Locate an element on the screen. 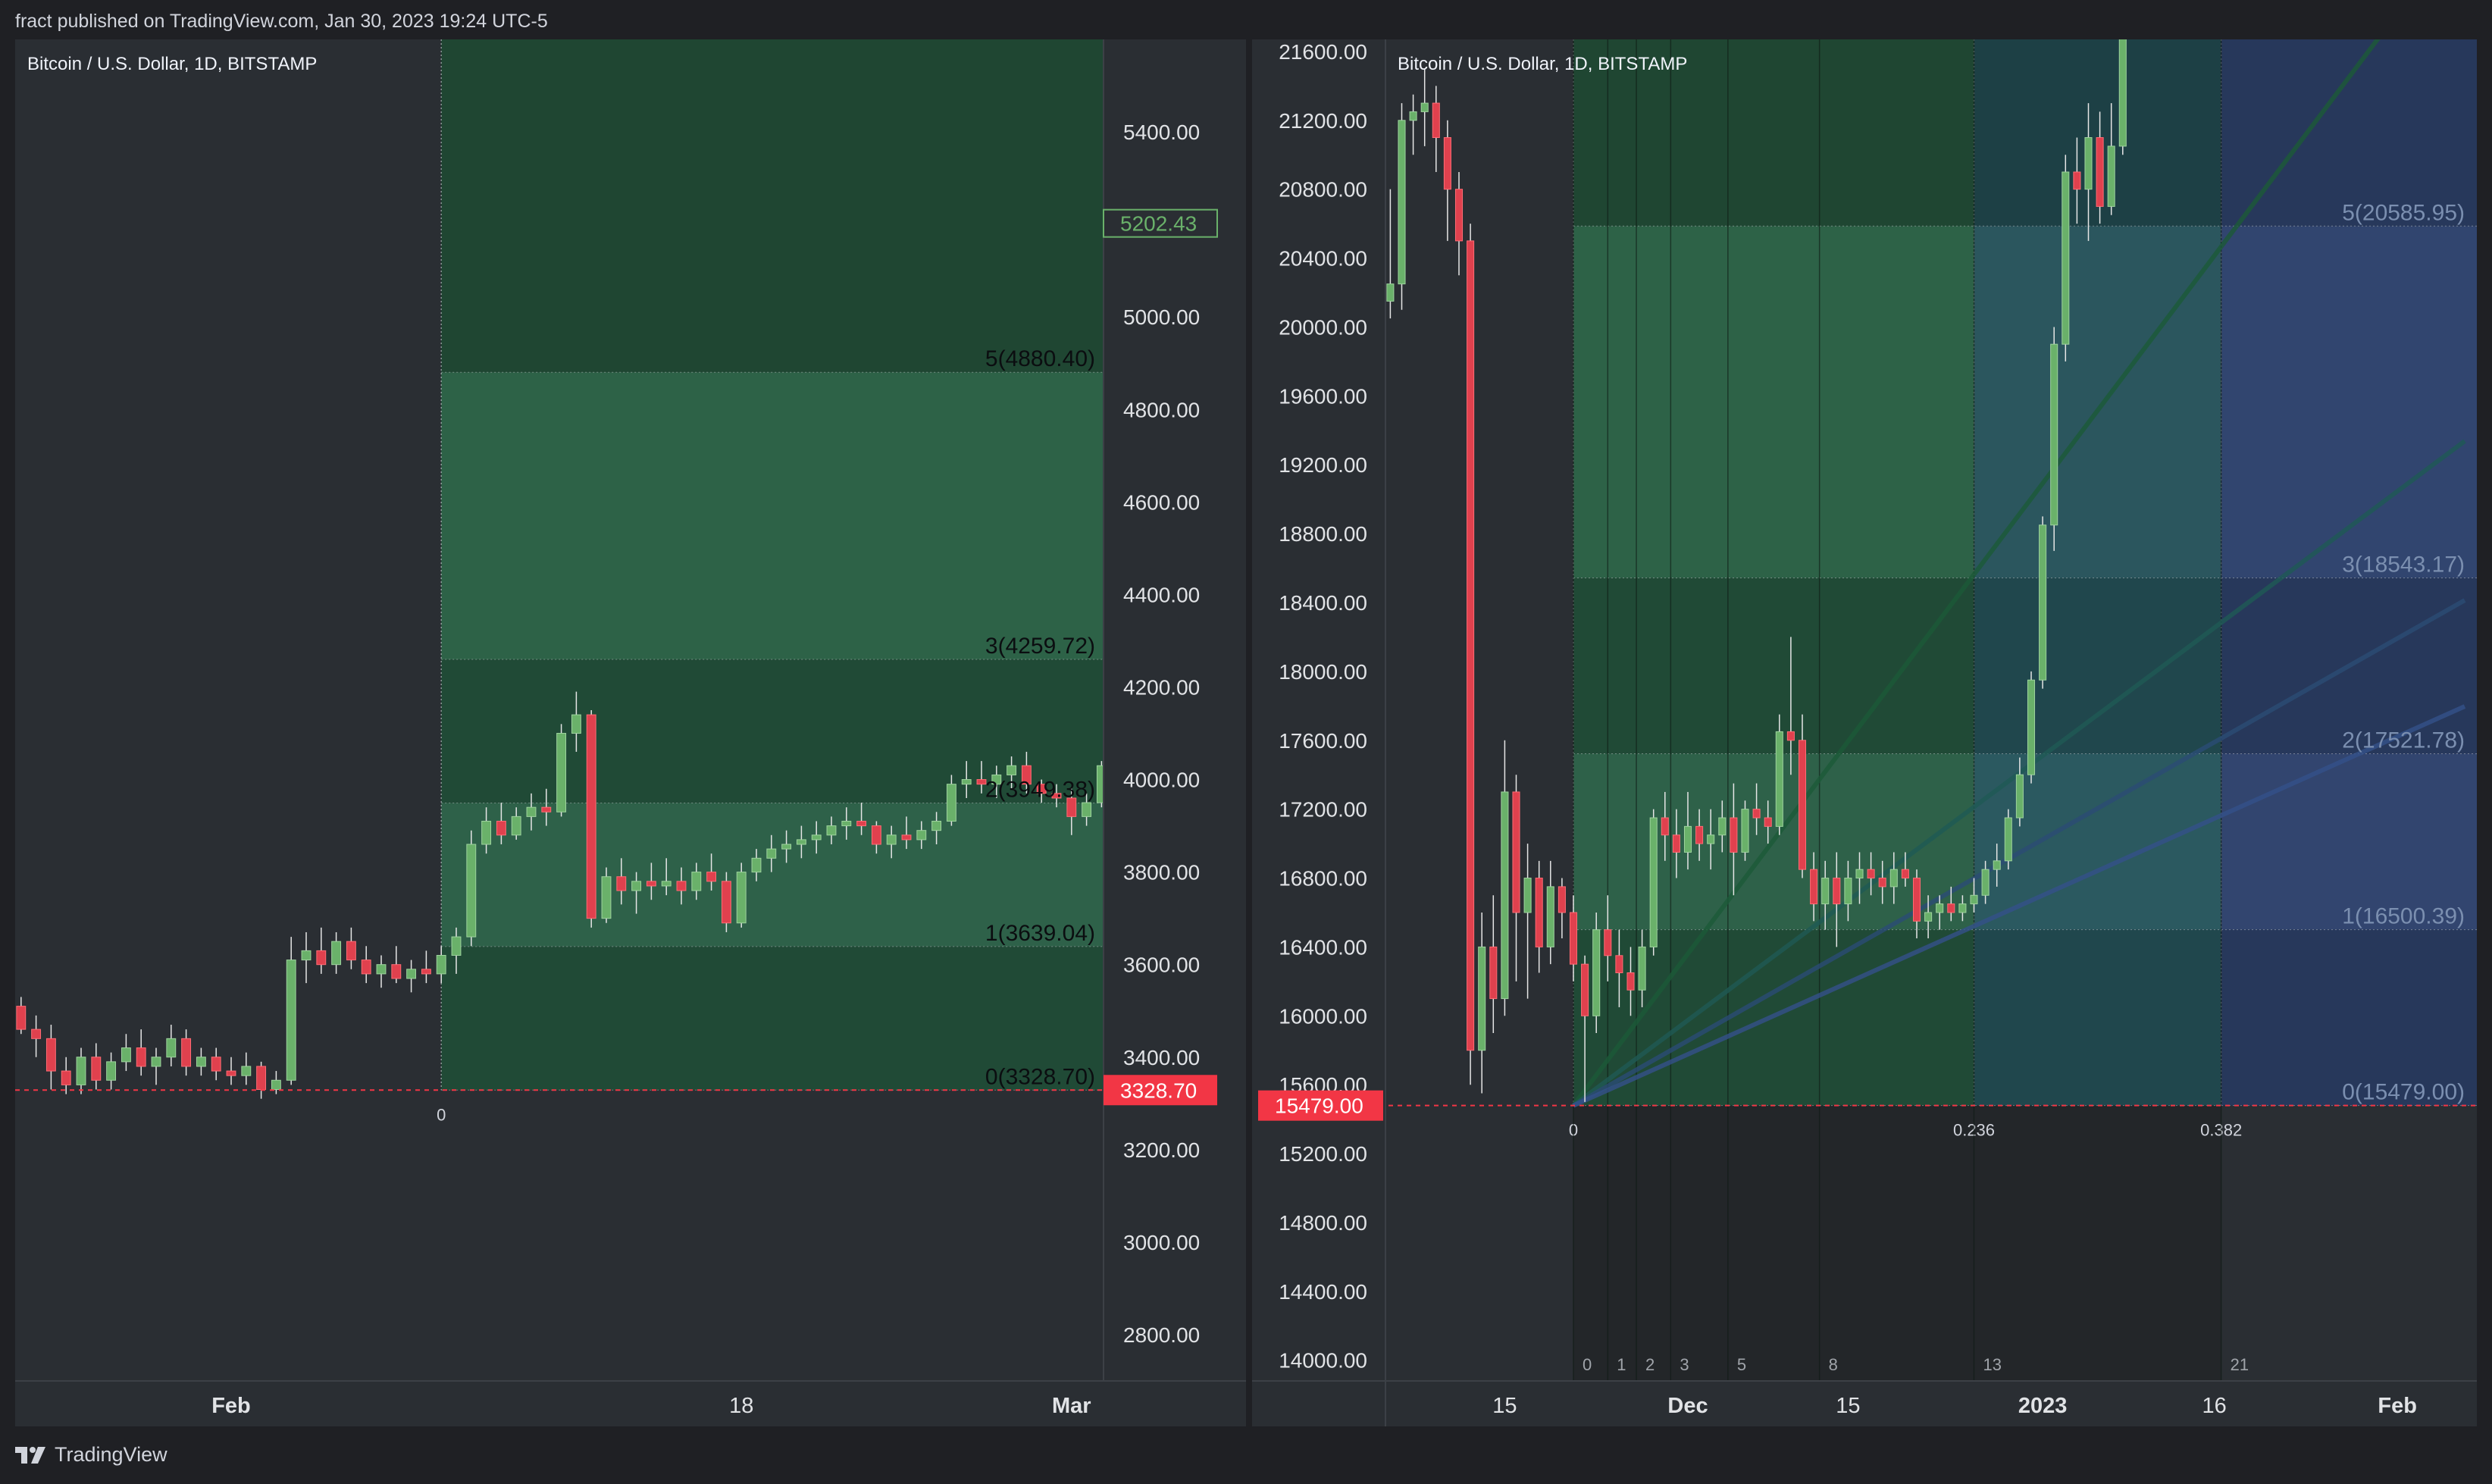  fib-level-label: 5(4880.40) is located at coordinates (1040, 359).